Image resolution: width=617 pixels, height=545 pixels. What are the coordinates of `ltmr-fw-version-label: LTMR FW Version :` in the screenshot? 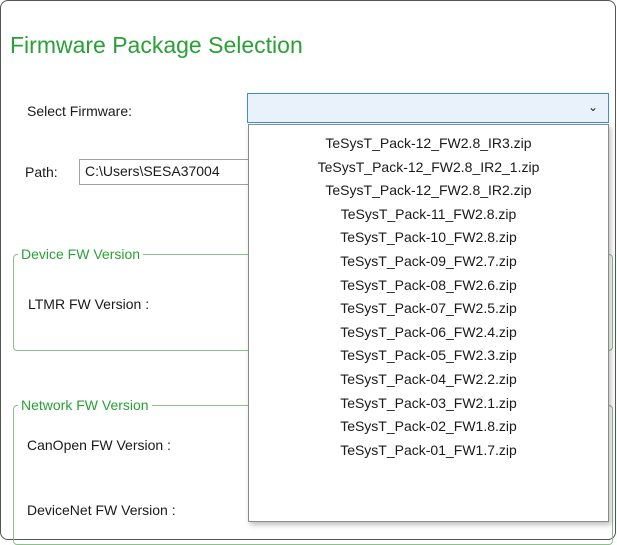 It's located at (89, 304).